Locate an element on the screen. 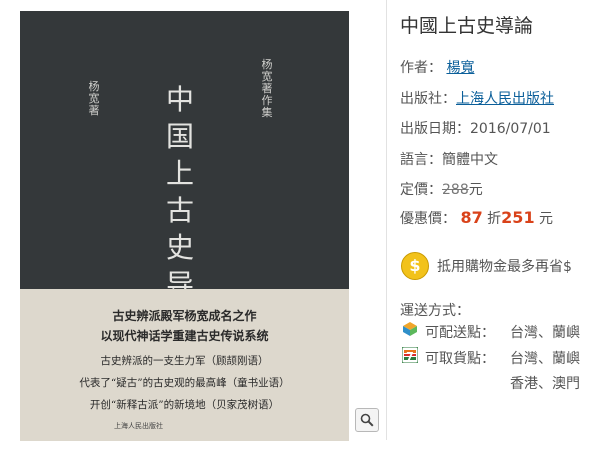 This screenshot has width=590, height=452. discount-value: 87 is located at coordinates (471, 217).